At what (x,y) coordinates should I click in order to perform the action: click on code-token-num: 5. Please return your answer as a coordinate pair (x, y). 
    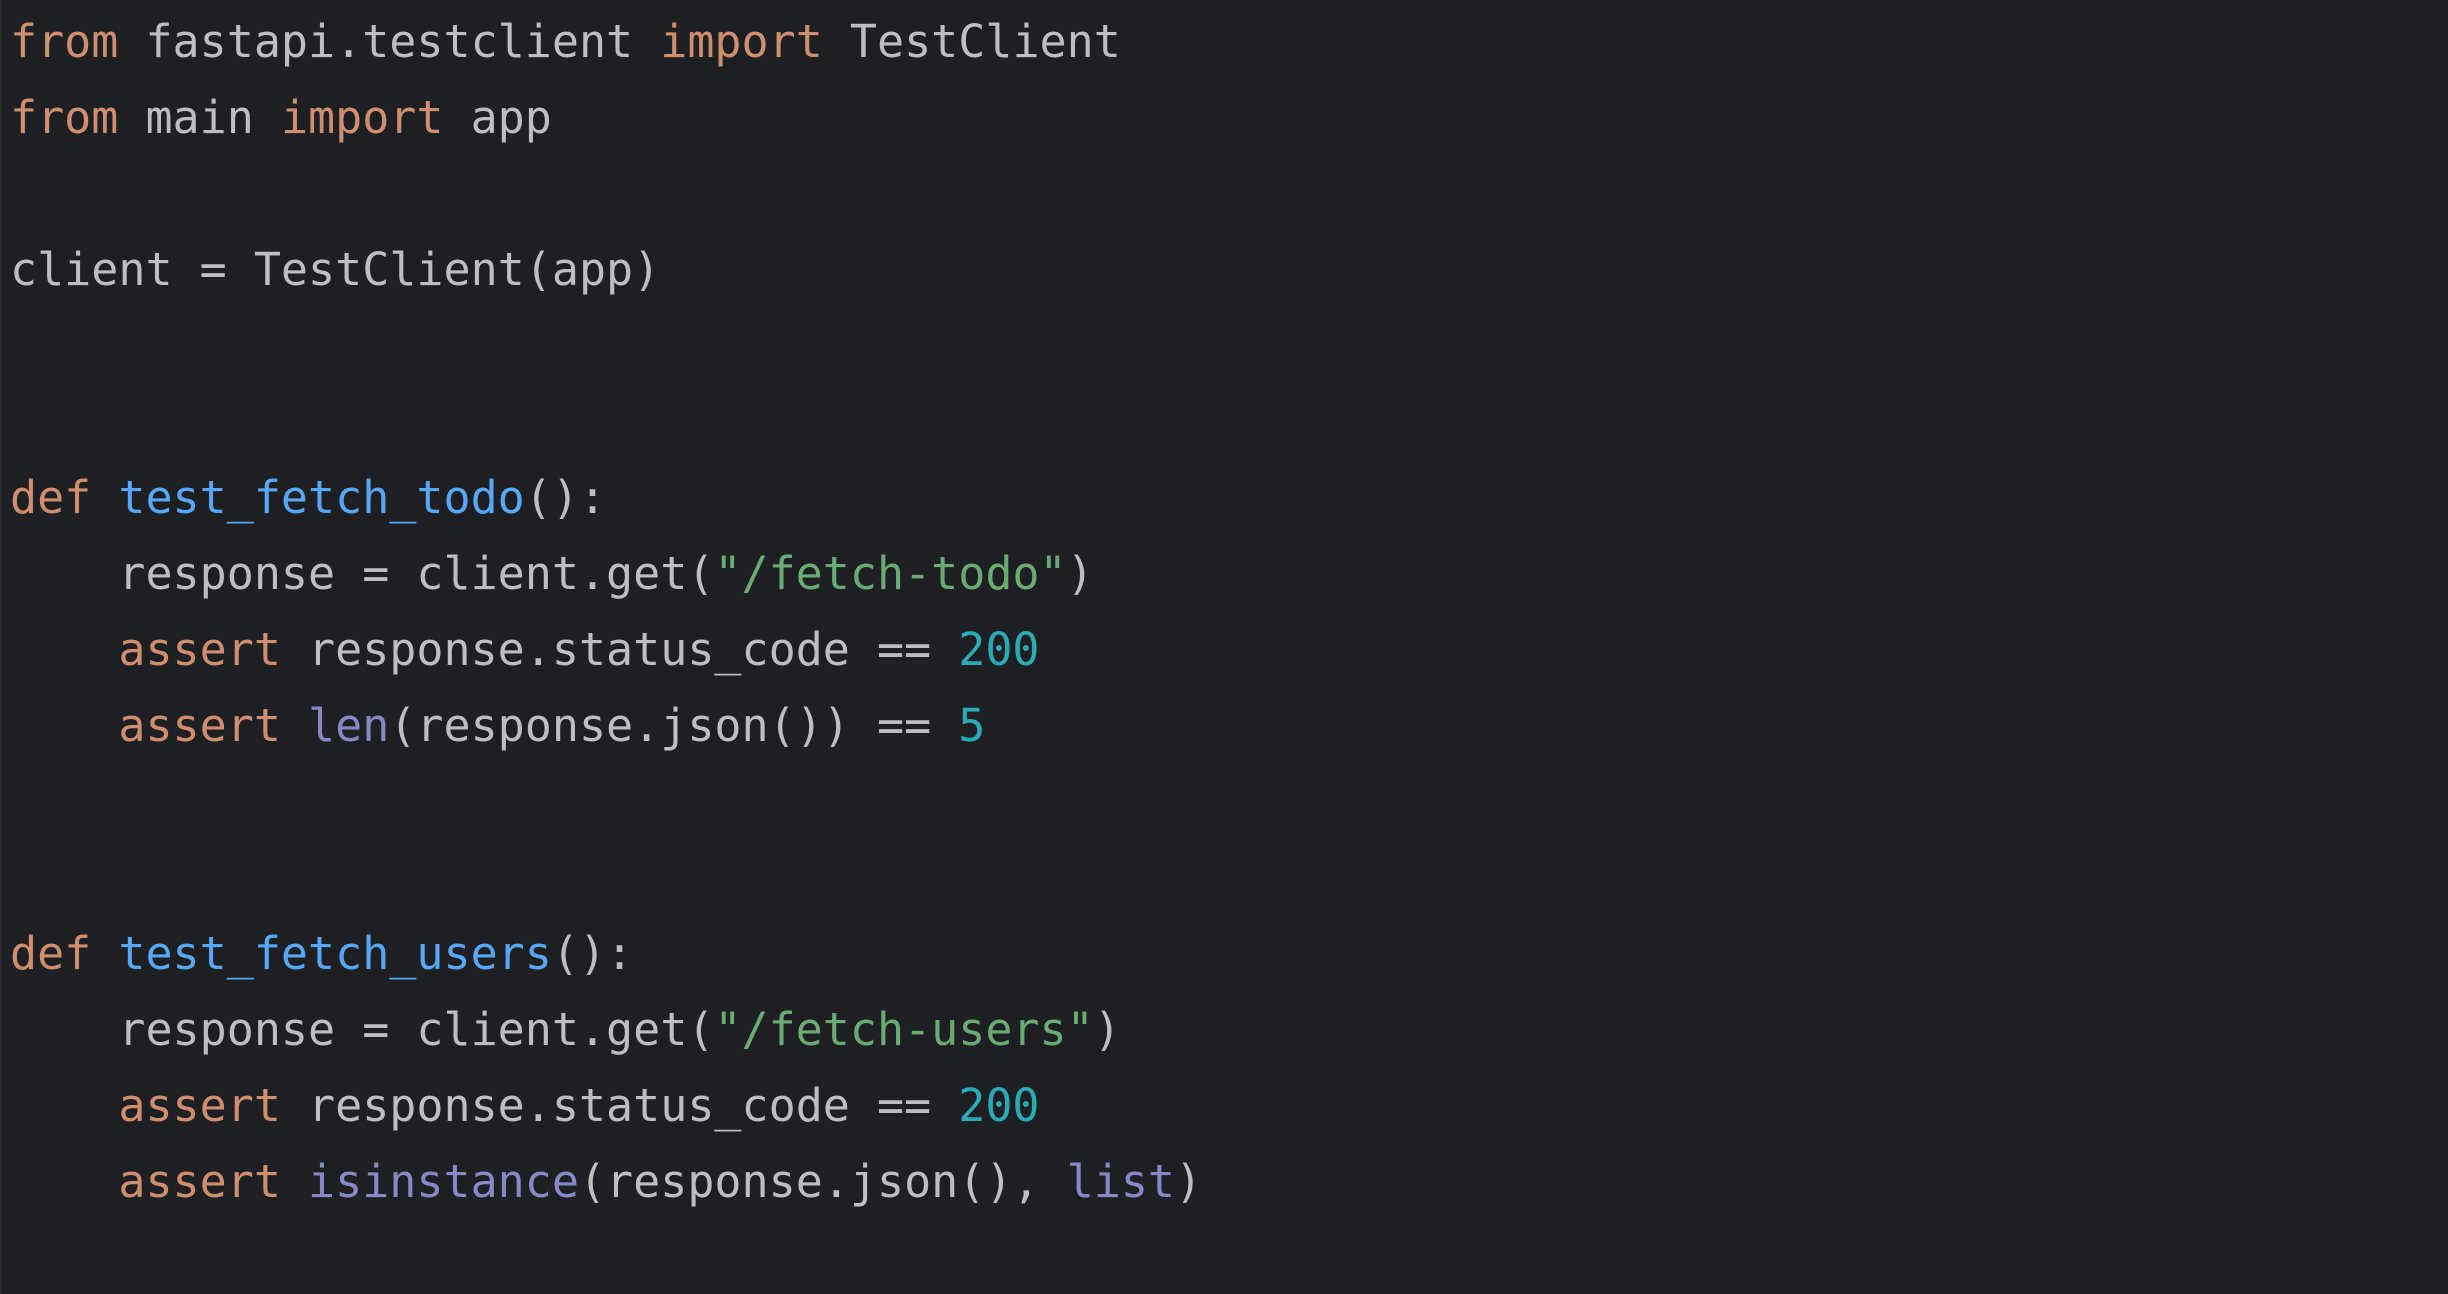
    Looking at the image, I should click on (972, 725).